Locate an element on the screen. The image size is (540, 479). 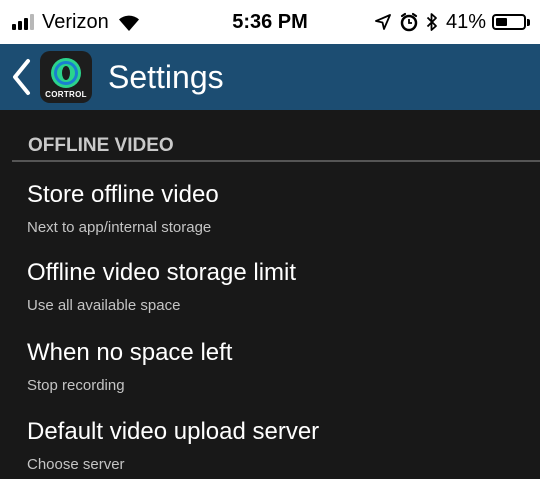
setting-subtitle: Choose server is located at coordinates (76, 464).